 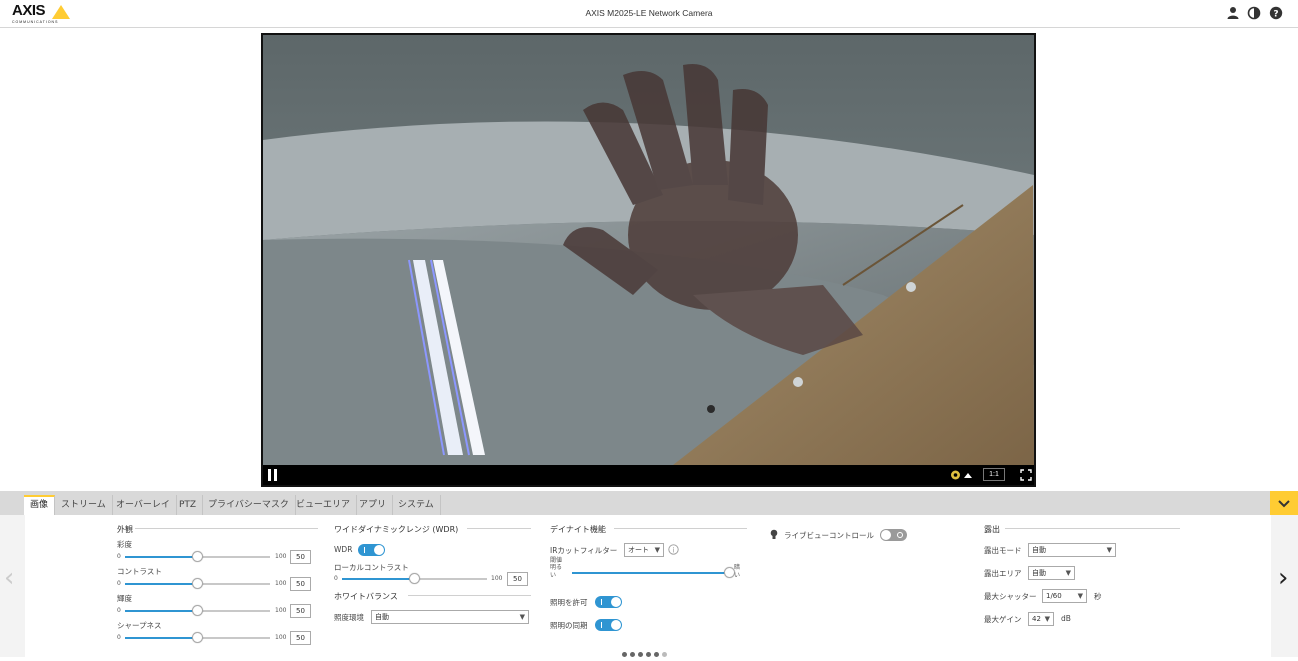 What do you see at coordinates (1051, 573) in the screenshot?
I see `exposure-area-select: 自動 ▼` at bounding box center [1051, 573].